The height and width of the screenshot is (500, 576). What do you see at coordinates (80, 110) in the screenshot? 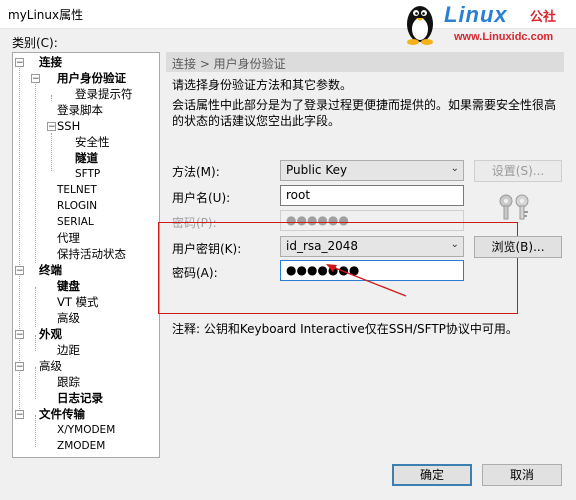
I see `tree-item-login-script: 登录脚本` at bounding box center [80, 110].